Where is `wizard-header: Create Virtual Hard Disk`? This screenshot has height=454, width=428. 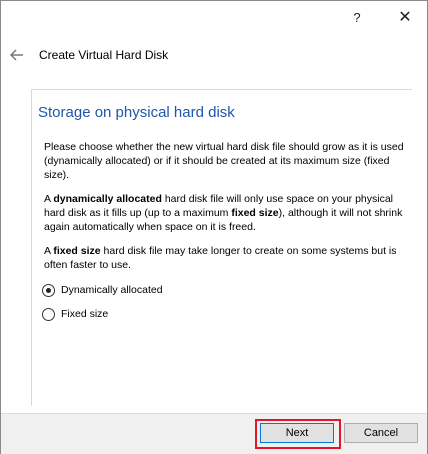 wizard-header: Create Virtual Hard Disk is located at coordinates (214, 56).